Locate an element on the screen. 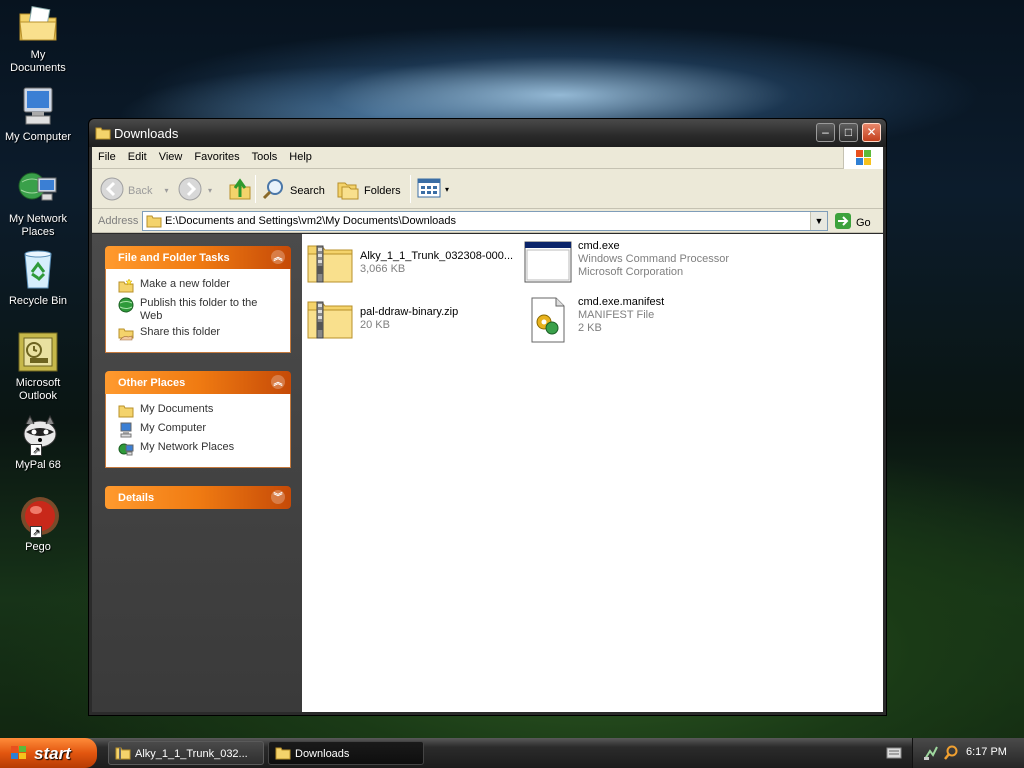 Image resolution: width=1024 pixels, height=768 pixels. search-icon is located at coordinates (274, 190).